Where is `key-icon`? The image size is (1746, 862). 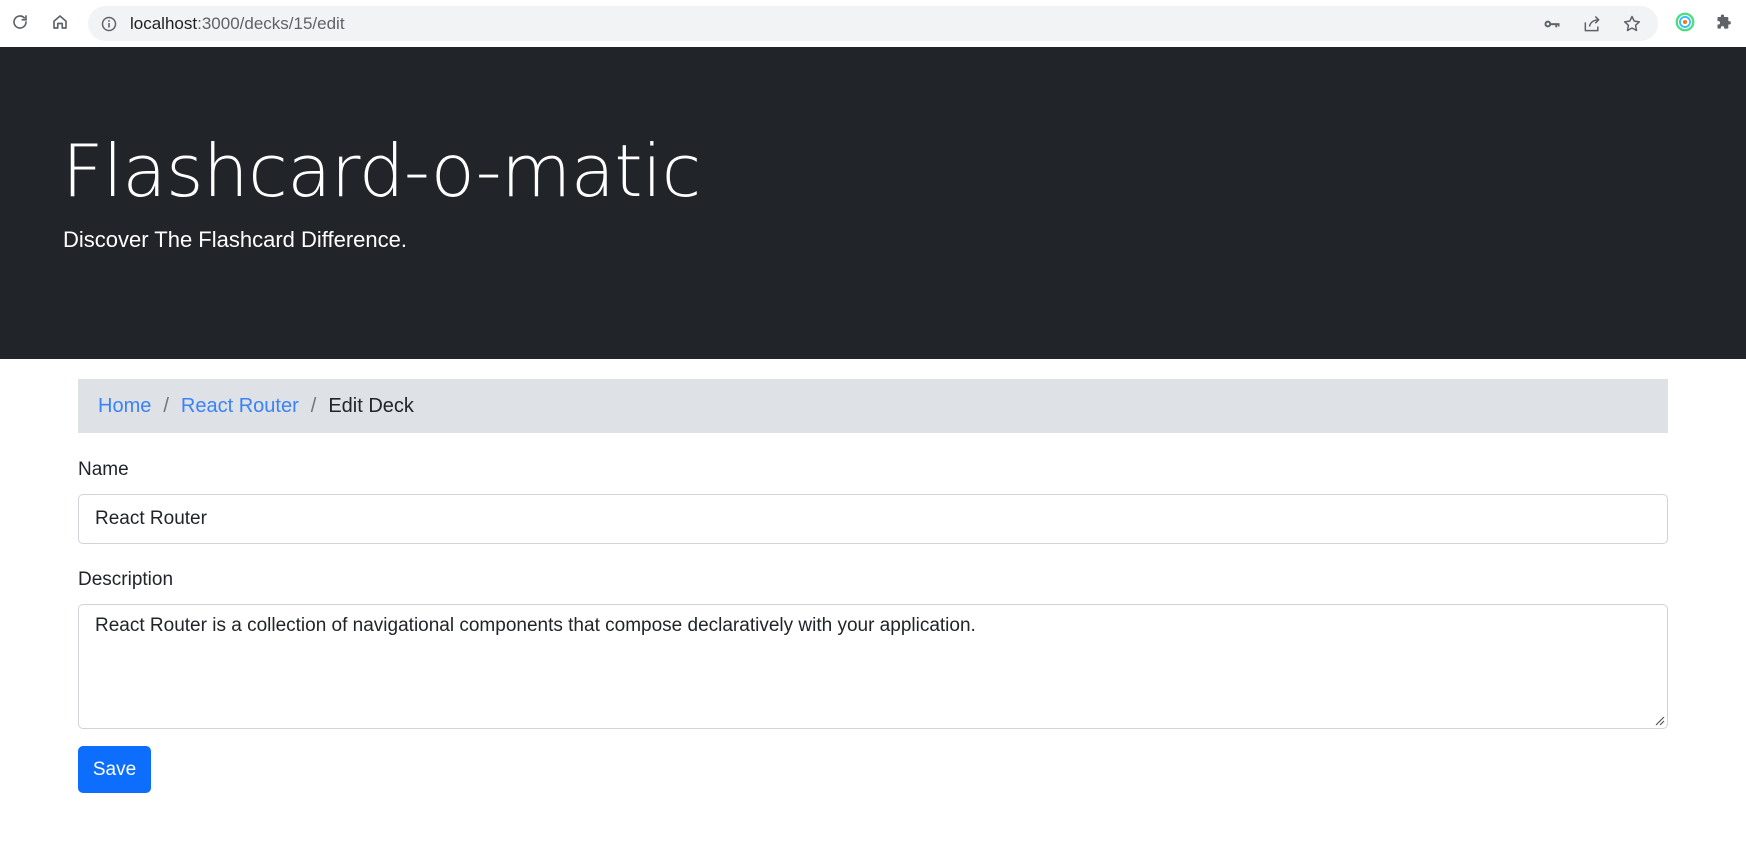 key-icon is located at coordinates (1552, 24).